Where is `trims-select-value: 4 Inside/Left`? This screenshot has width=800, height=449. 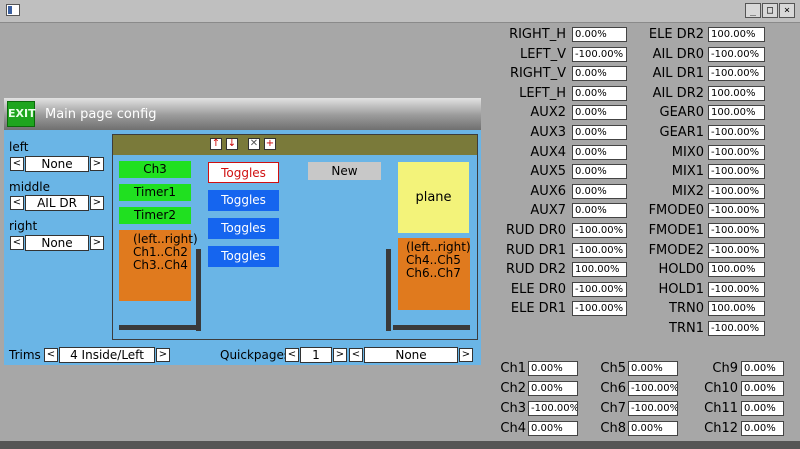 trims-select-value: 4 Inside/Left is located at coordinates (107, 355).